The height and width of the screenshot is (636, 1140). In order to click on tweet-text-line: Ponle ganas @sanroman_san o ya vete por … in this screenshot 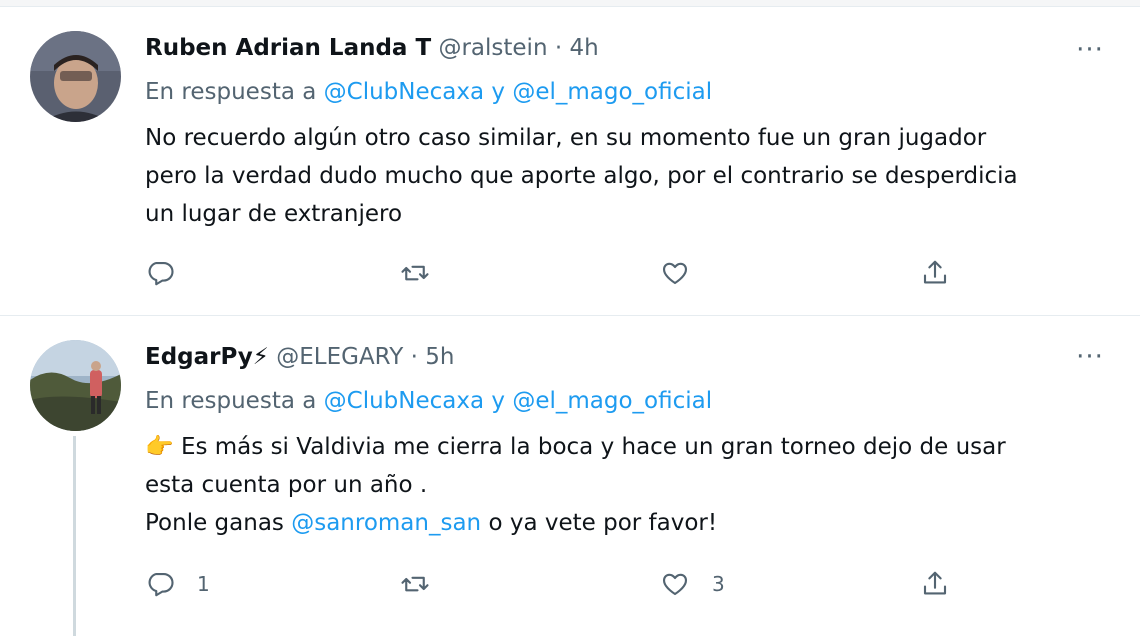, I will do `click(632, 523)`.